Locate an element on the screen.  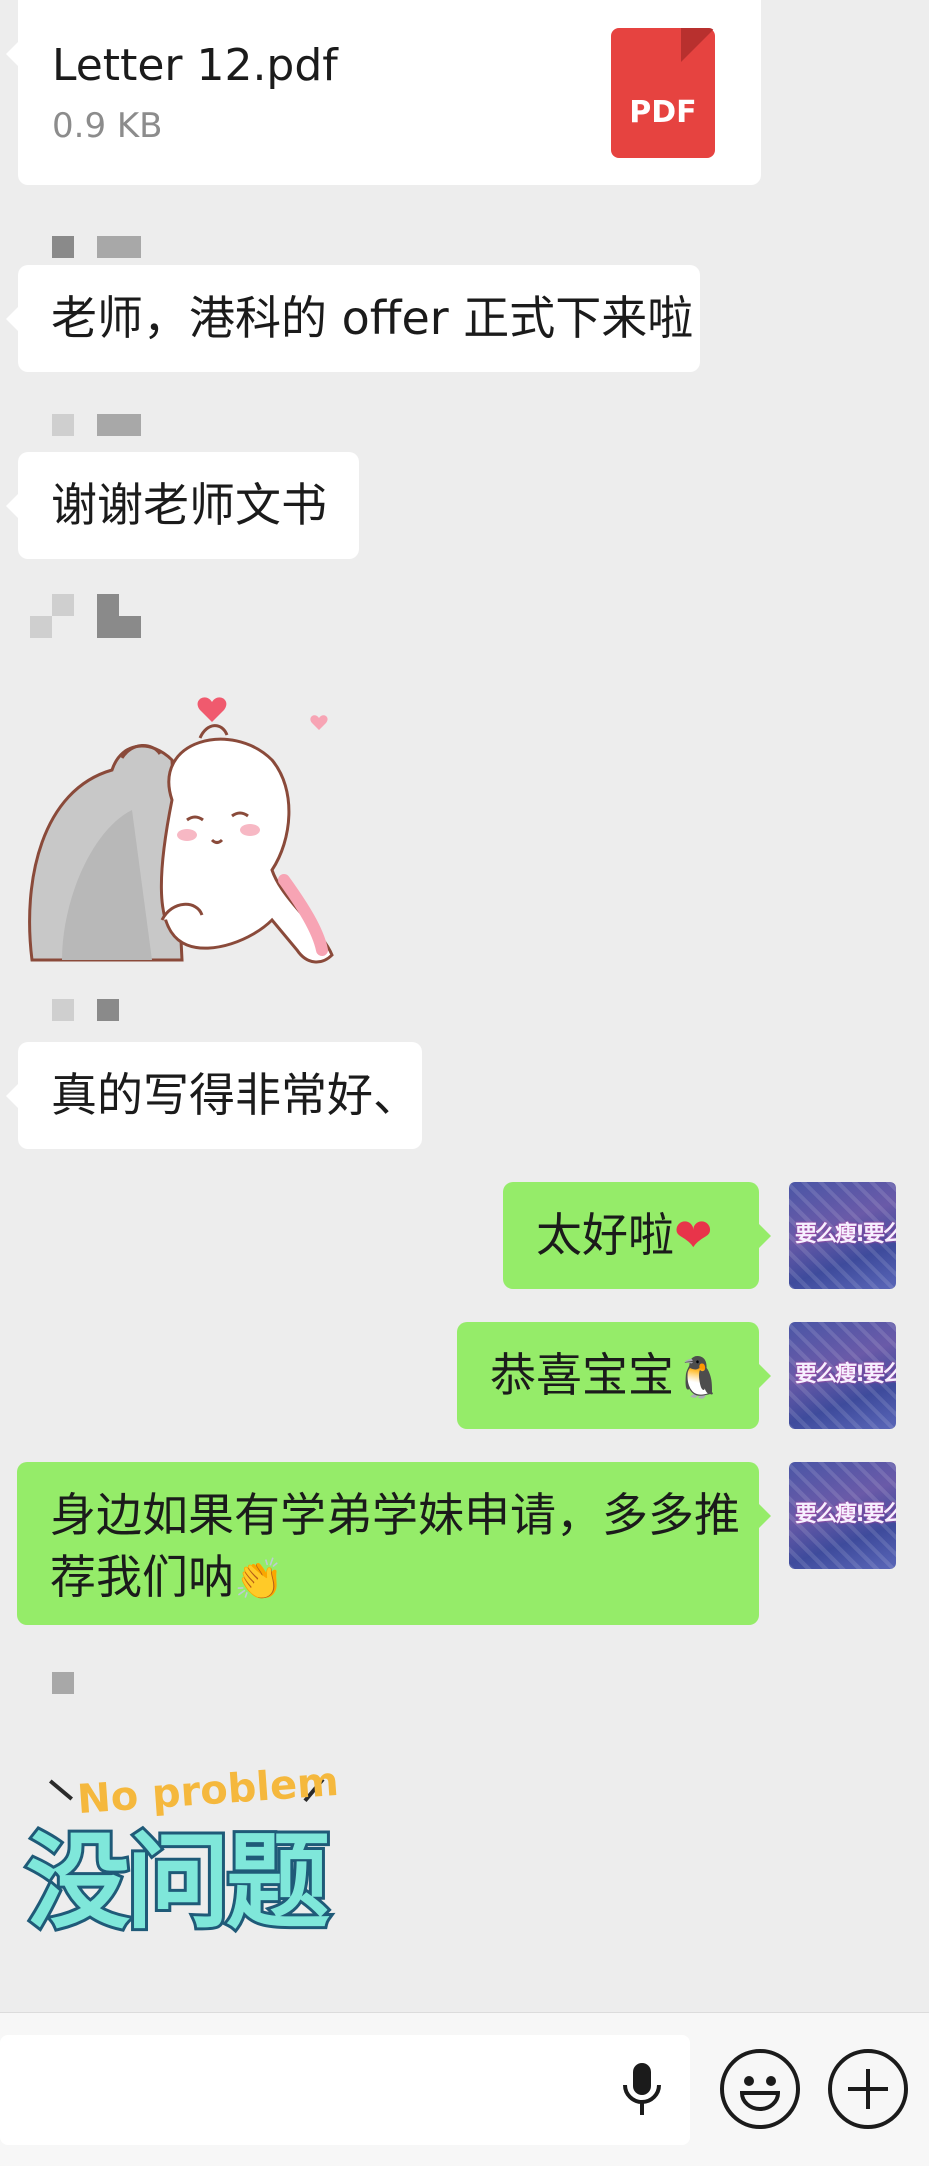
heart-emoji-icon: ❤ is located at coordinates (693, 1235).